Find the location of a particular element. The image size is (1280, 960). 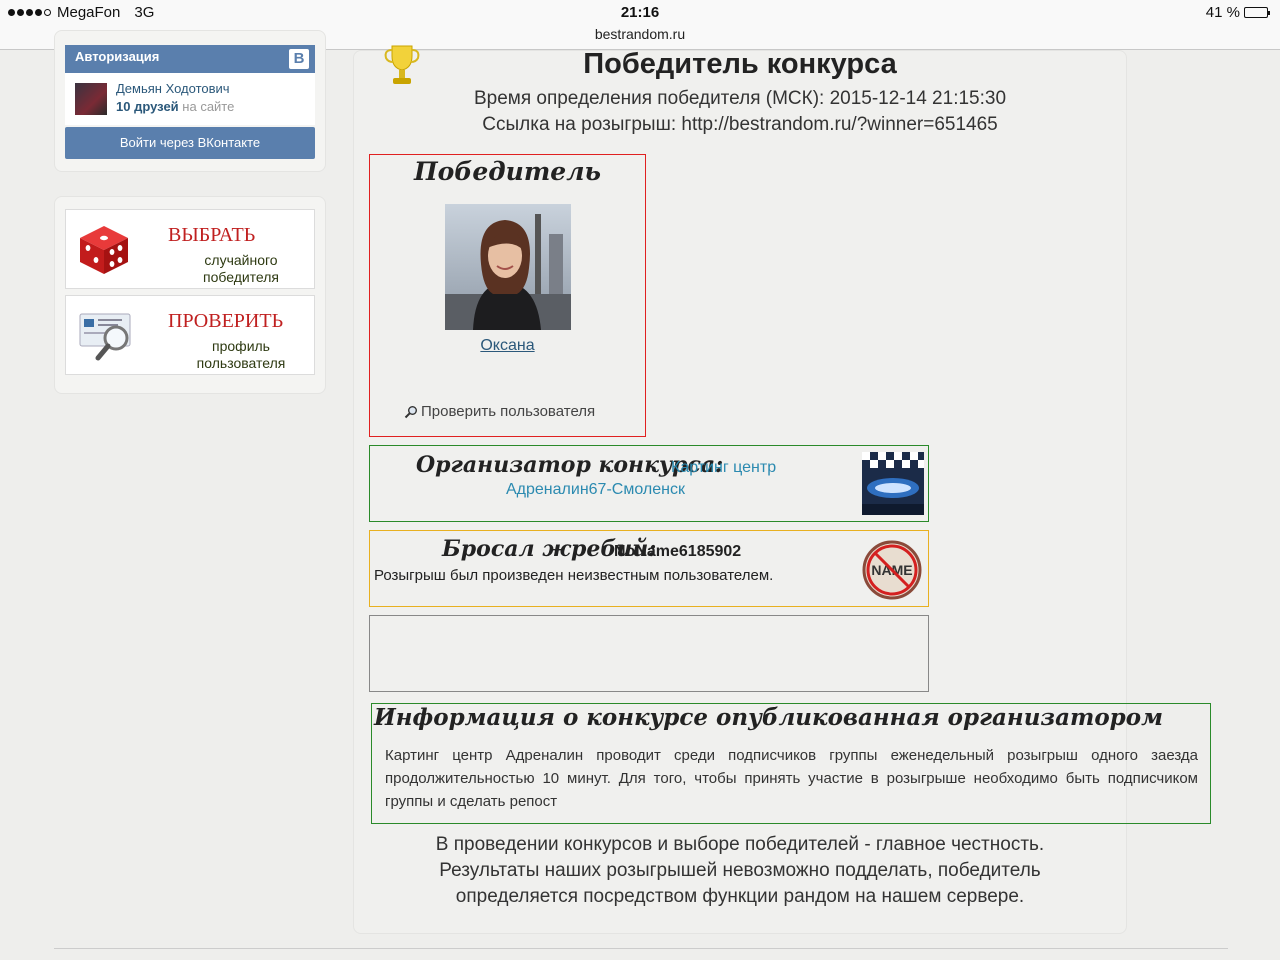

organizer-name-link: Картинг центр is located at coordinates (723, 468).